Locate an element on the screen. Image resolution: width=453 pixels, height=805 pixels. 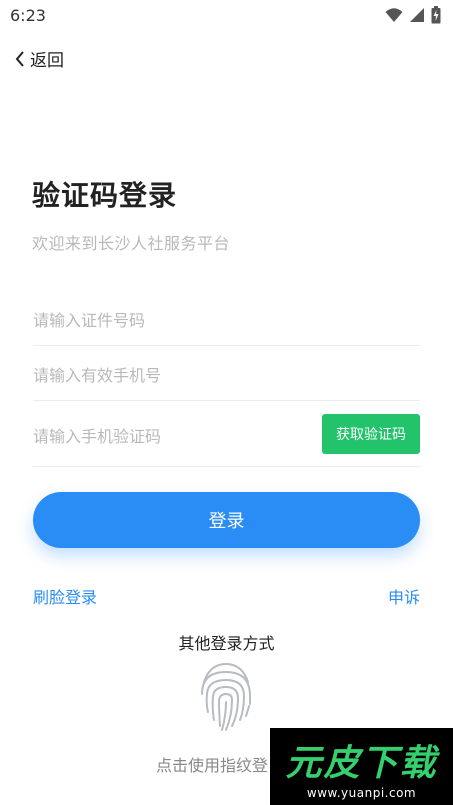
fingerprint-icon is located at coordinates (226, 699).